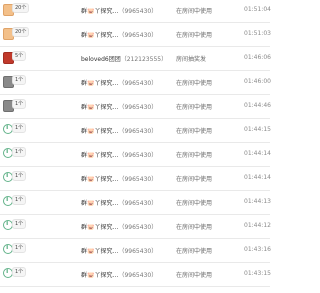 This screenshot has height=293, width=320. What do you see at coordinates (257, 105) in the screenshot?
I see `timestamp: 01:44:46` at bounding box center [257, 105].